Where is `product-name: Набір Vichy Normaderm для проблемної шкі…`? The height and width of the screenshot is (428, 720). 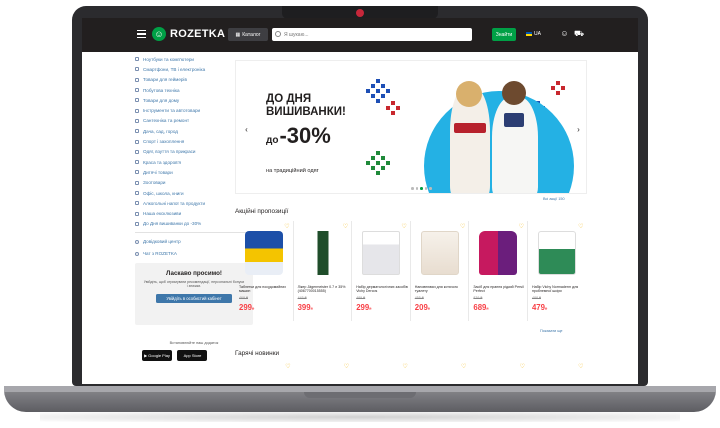 product-name: Набір Vichy Normaderm для проблемної шкі… is located at coordinates (559, 289).